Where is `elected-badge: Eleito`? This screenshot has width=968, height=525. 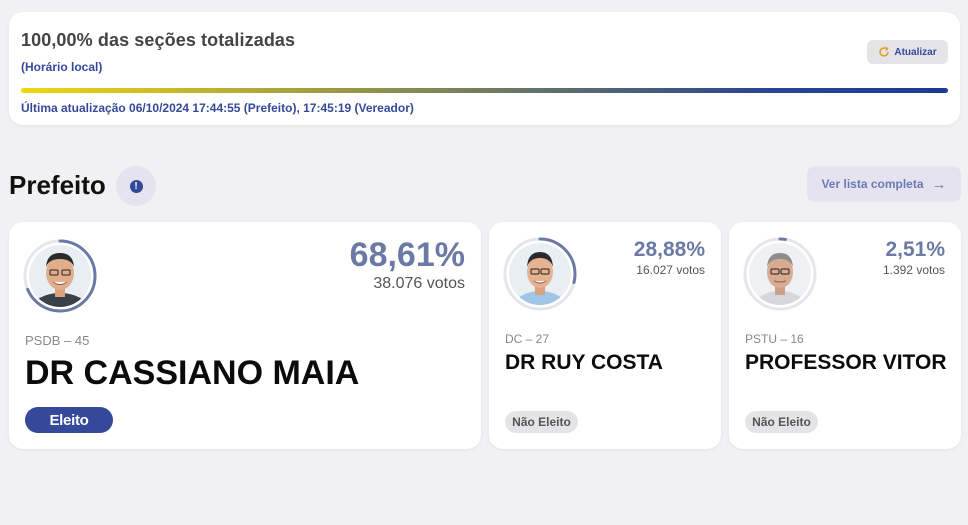
elected-badge: Eleito is located at coordinates (69, 420).